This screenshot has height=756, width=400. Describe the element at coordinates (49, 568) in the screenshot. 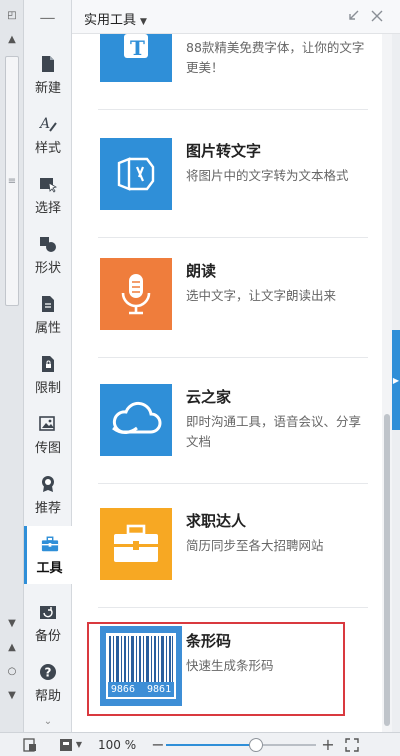

I see `nav-label: 工具` at that location.